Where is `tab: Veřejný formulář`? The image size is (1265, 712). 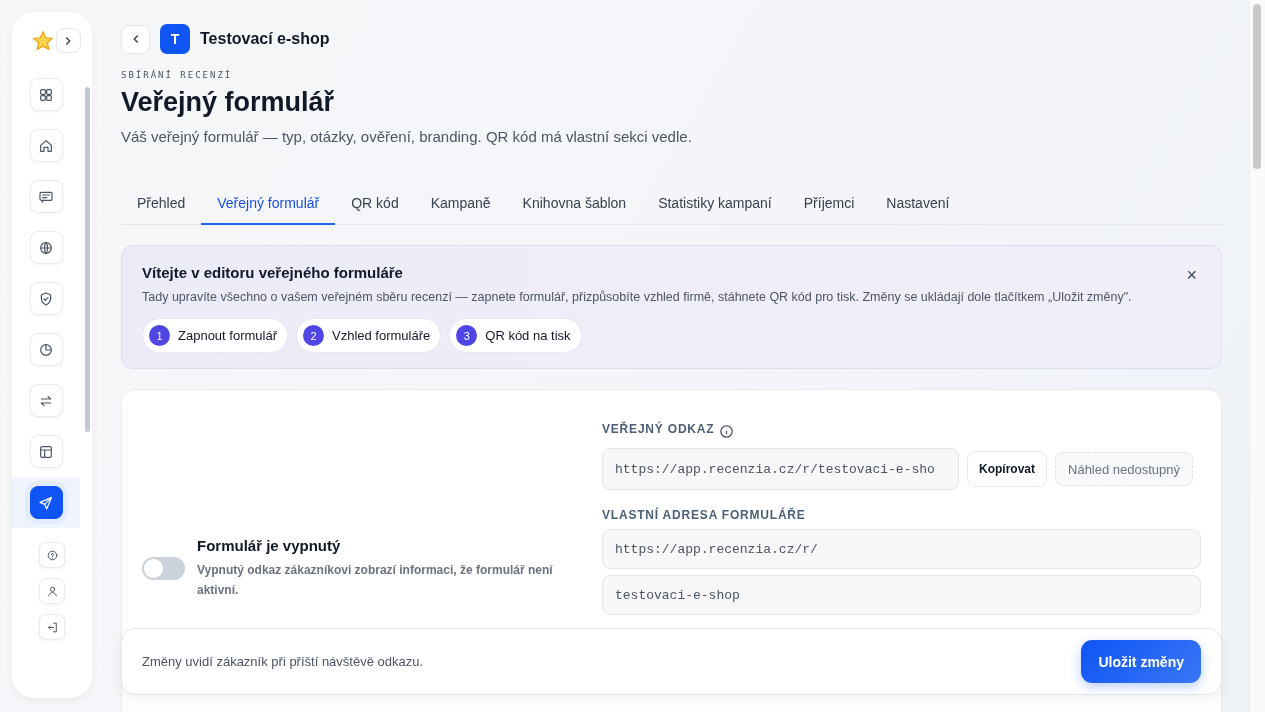
tab: Veřejný formulář is located at coordinates (268, 210).